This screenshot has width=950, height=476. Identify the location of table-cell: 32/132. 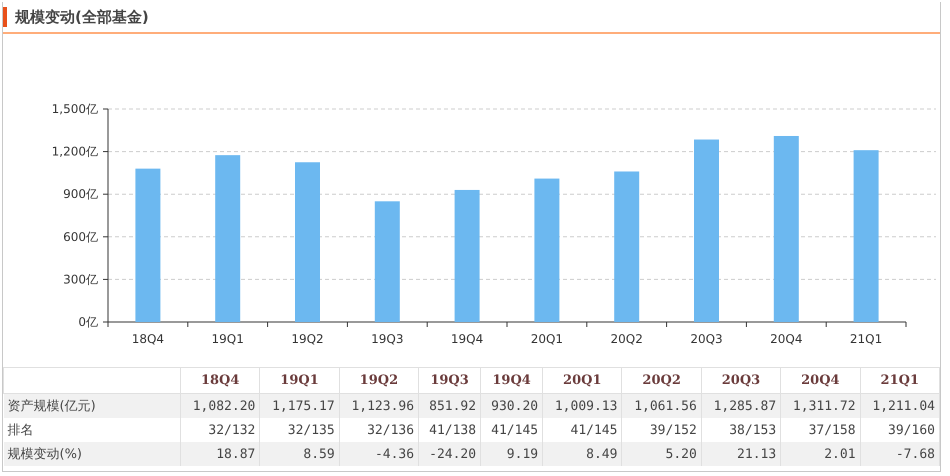
(220, 430).